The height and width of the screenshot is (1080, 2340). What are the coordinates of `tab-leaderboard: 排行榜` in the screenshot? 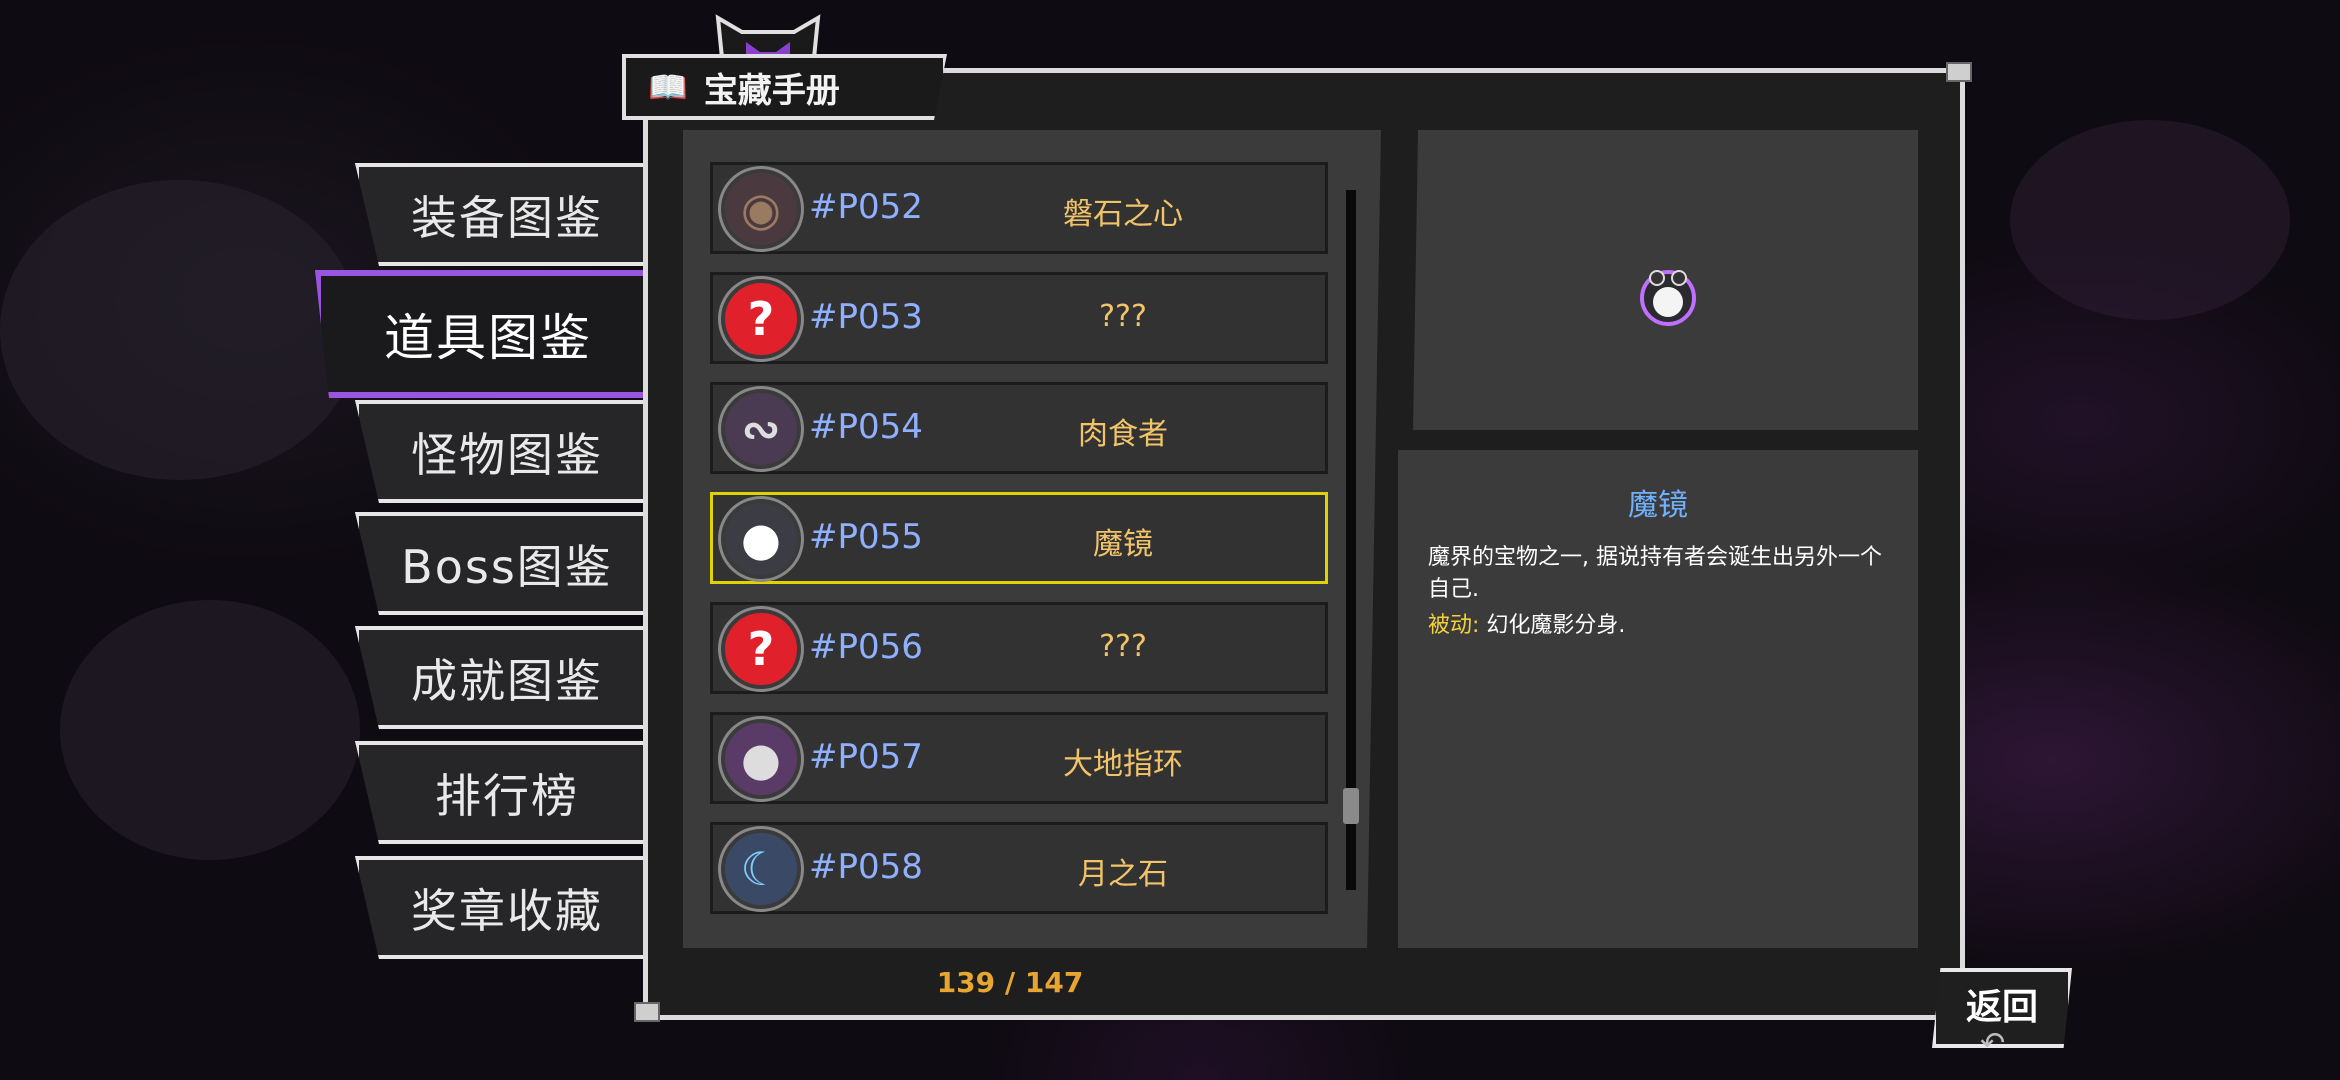 It's located at (500, 792).